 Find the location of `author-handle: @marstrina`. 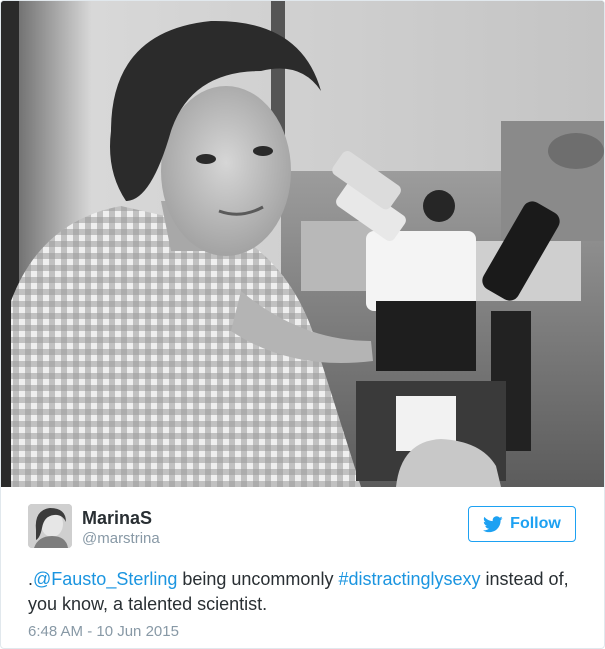

author-handle: @marstrina is located at coordinates (121, 538).